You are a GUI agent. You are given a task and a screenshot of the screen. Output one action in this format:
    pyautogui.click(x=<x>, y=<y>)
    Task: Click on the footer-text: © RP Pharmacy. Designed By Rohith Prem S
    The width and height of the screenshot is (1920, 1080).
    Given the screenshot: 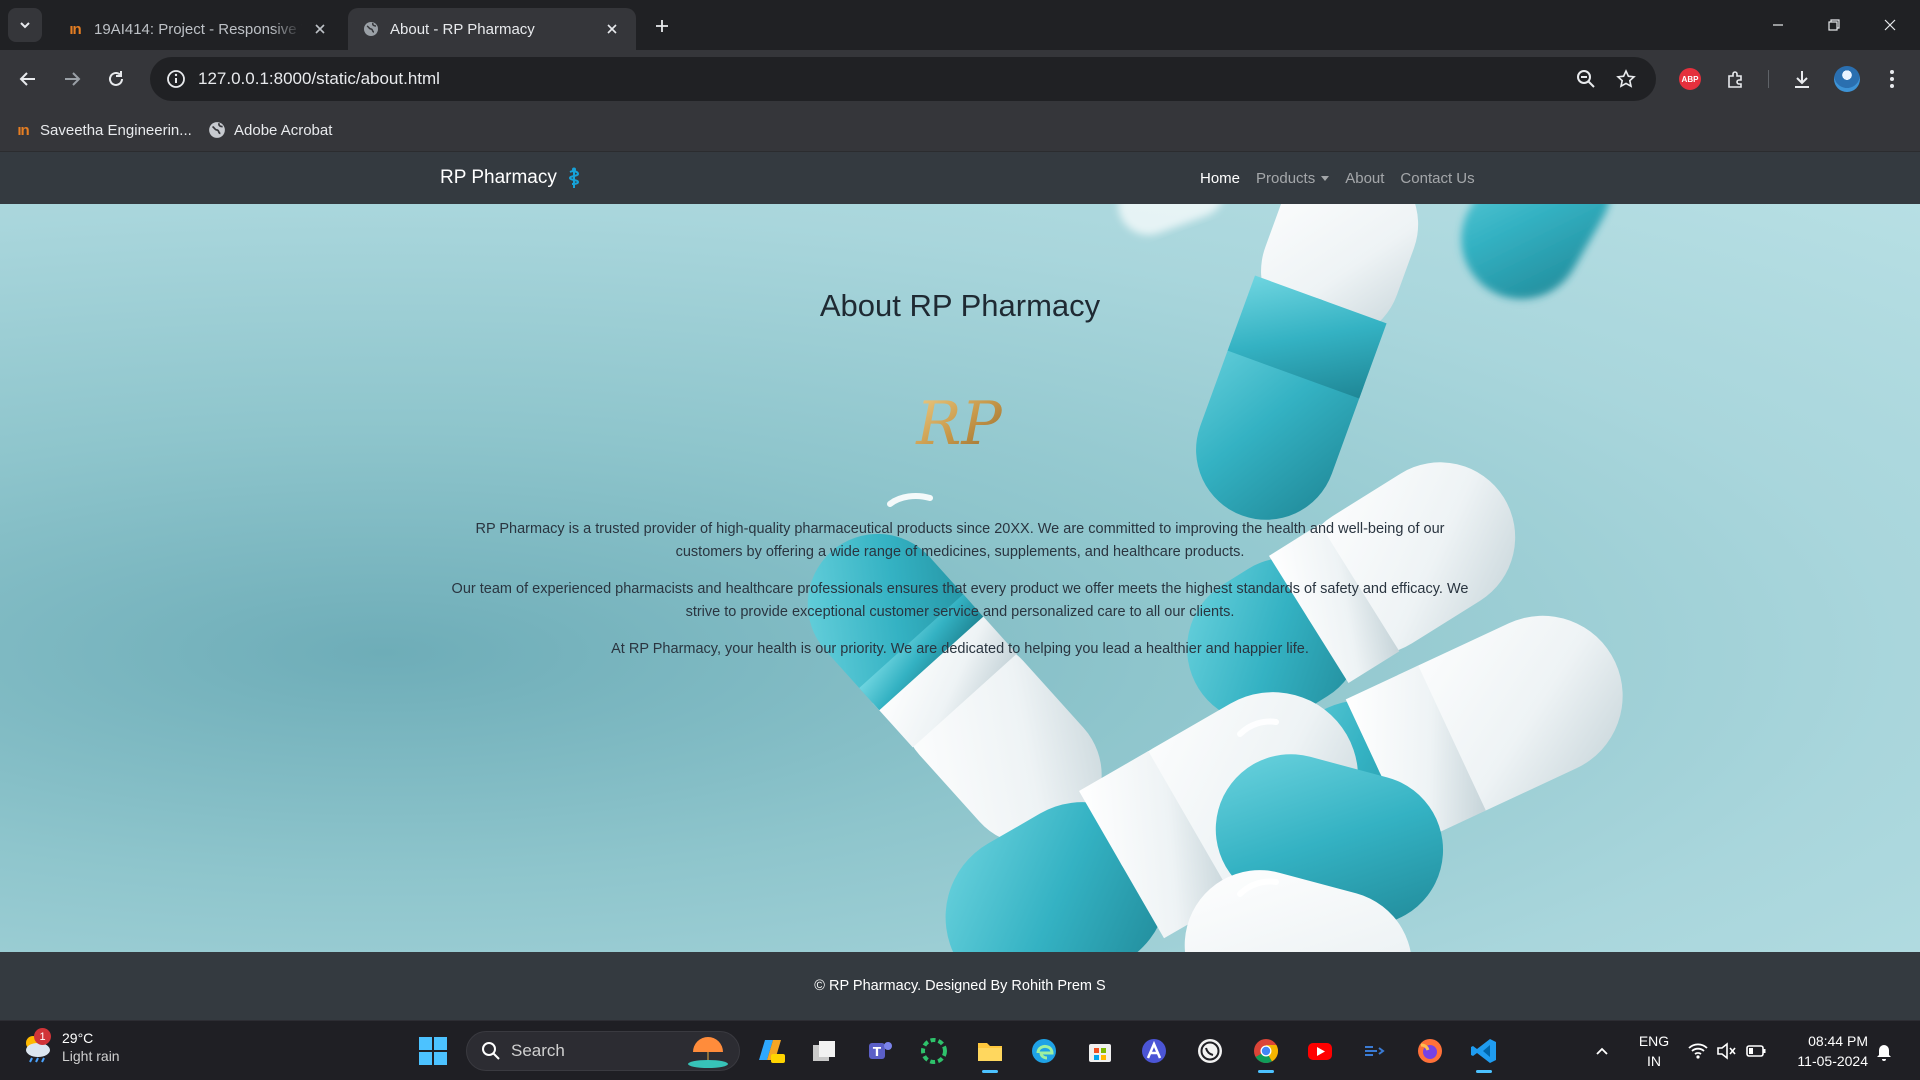 What is the action you would take?
    pyautogui.click(x=960, y=986)
    